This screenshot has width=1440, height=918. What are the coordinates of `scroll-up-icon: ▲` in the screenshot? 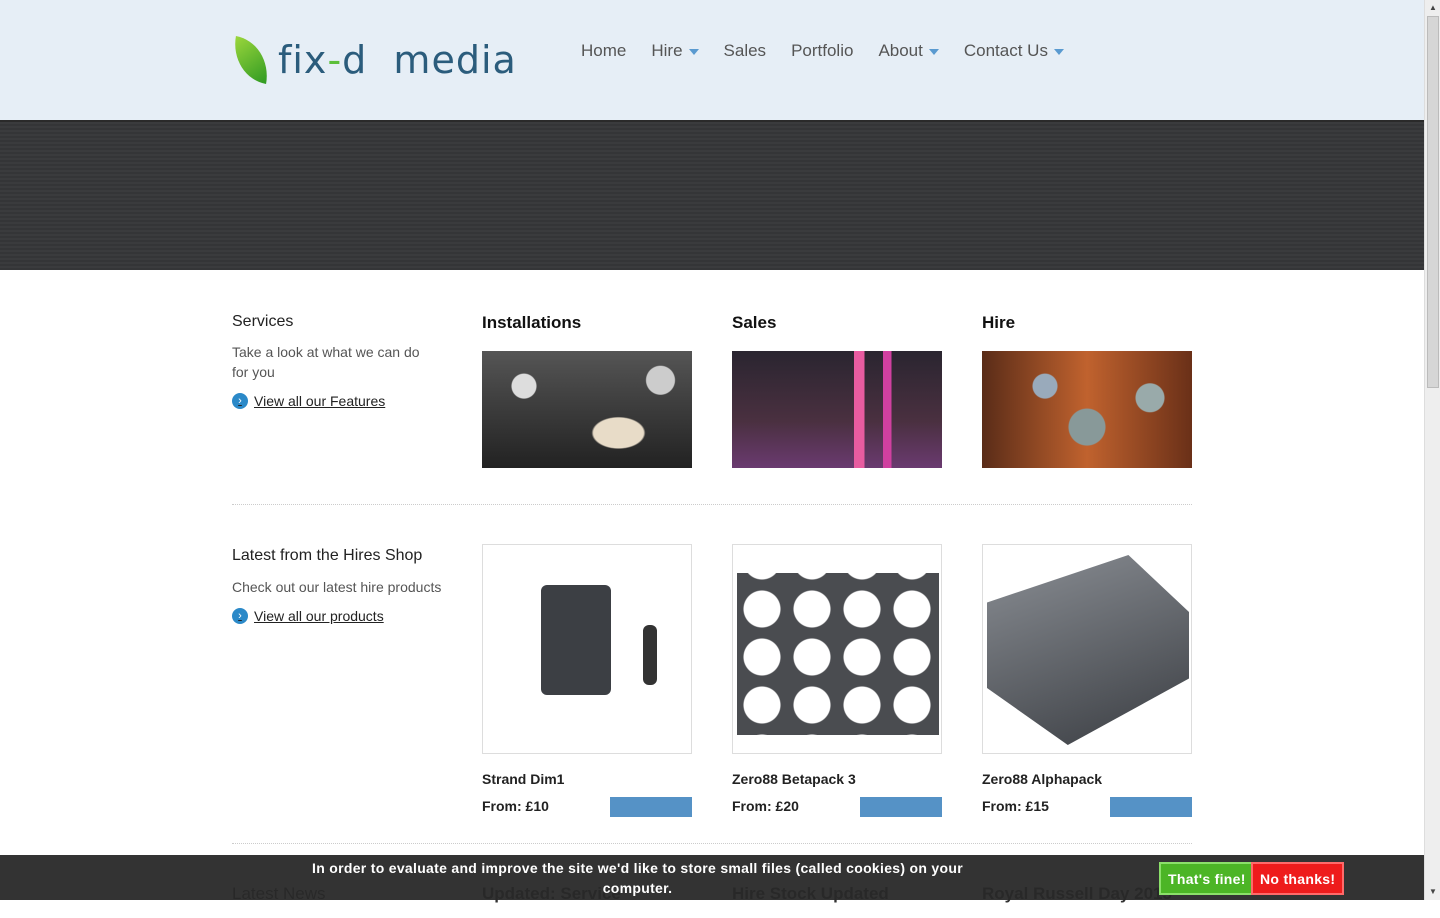 It's located at (1432, 8).